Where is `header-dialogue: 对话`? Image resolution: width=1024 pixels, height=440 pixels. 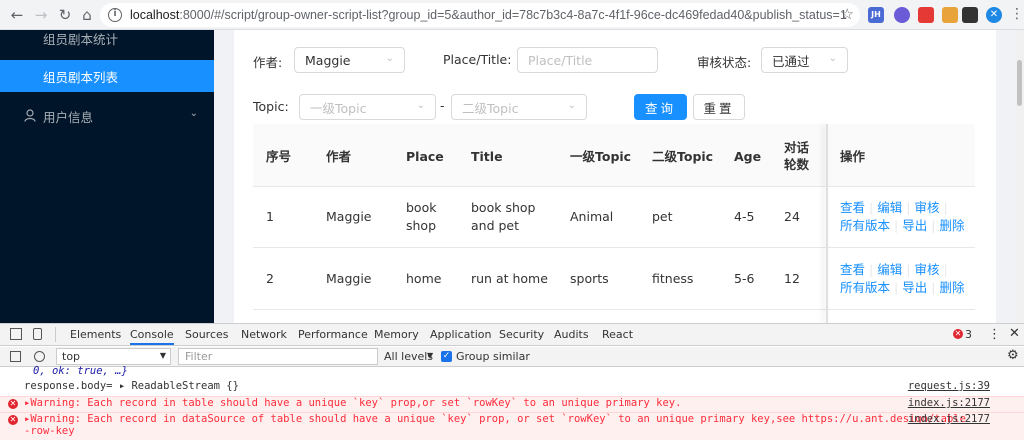 header-dialogue: 对话 is located at coordinates (797, 147).